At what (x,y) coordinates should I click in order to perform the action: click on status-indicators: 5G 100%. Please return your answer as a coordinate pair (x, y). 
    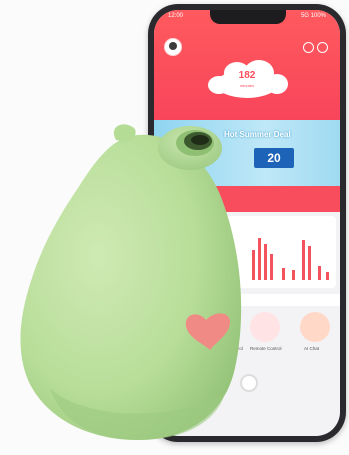
    Looking at the image, I should click on (313, 16).